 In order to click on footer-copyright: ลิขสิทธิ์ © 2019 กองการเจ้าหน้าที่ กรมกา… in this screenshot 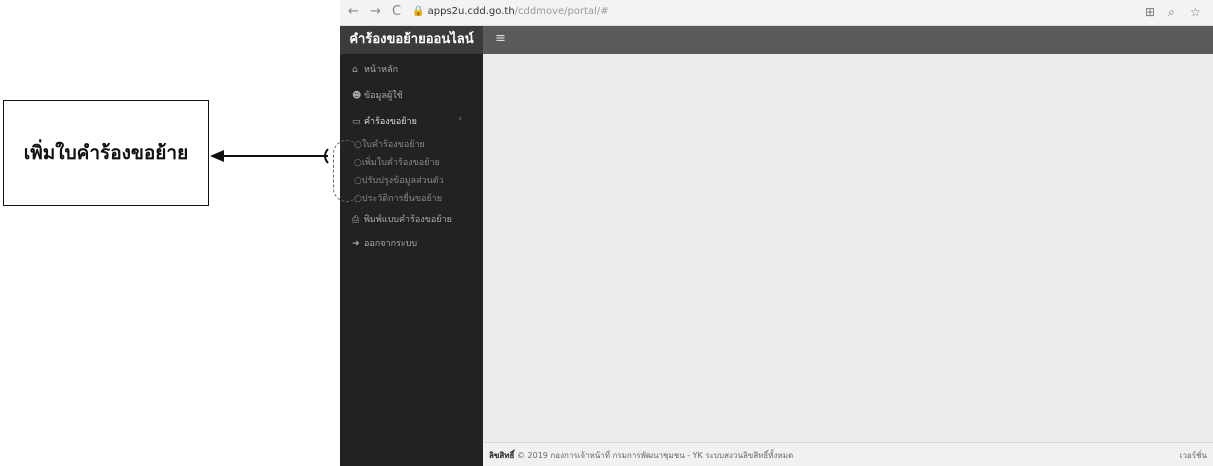, I will do `click(641, 455)`.